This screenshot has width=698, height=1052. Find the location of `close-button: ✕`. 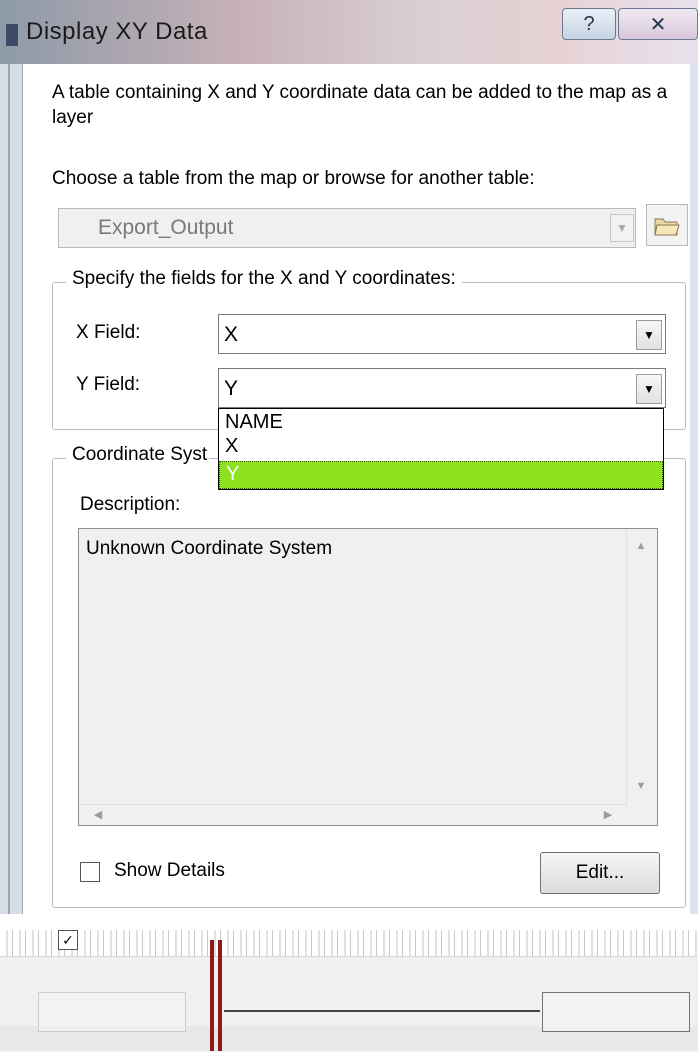

close-button: ✕ is located at coordinates (658, 24).